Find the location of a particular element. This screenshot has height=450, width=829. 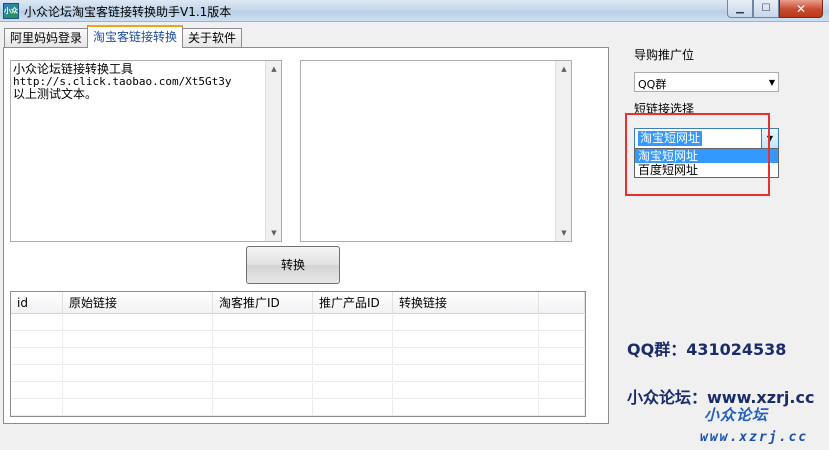

convert-button: 转换 is located at coordinates (293, 265).